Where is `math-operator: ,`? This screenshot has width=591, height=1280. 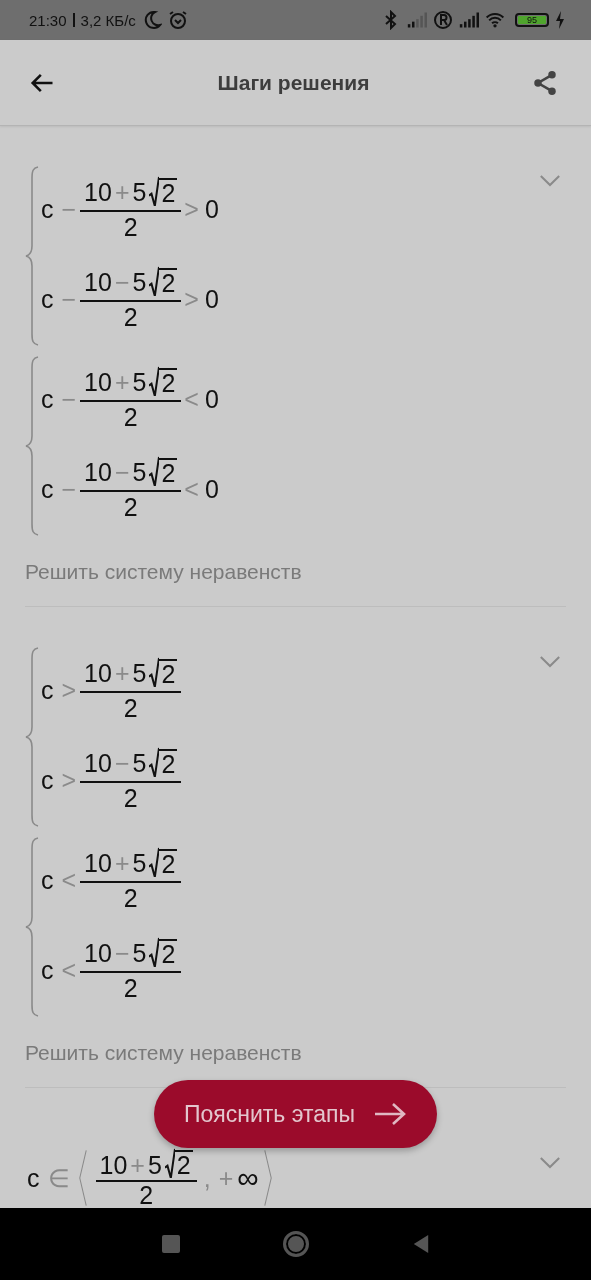 math-operator: , is located at coordinates (207, 1178).